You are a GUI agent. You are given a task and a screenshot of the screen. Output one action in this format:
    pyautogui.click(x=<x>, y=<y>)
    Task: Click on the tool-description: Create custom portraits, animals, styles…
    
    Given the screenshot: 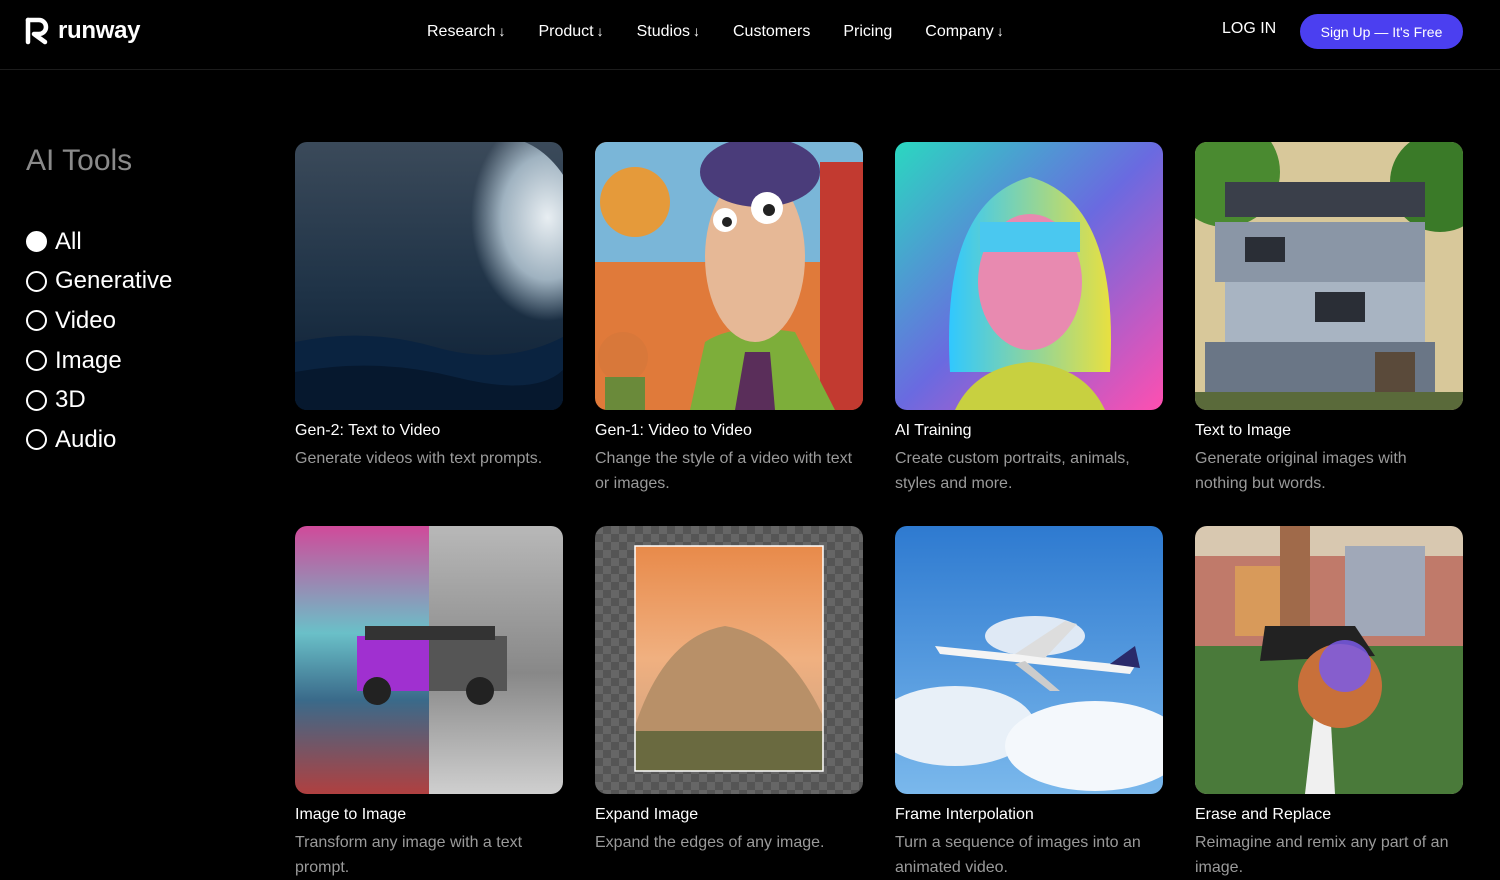 What is the action you would take?
    pyautogui.click(x=1012, y=471)
    